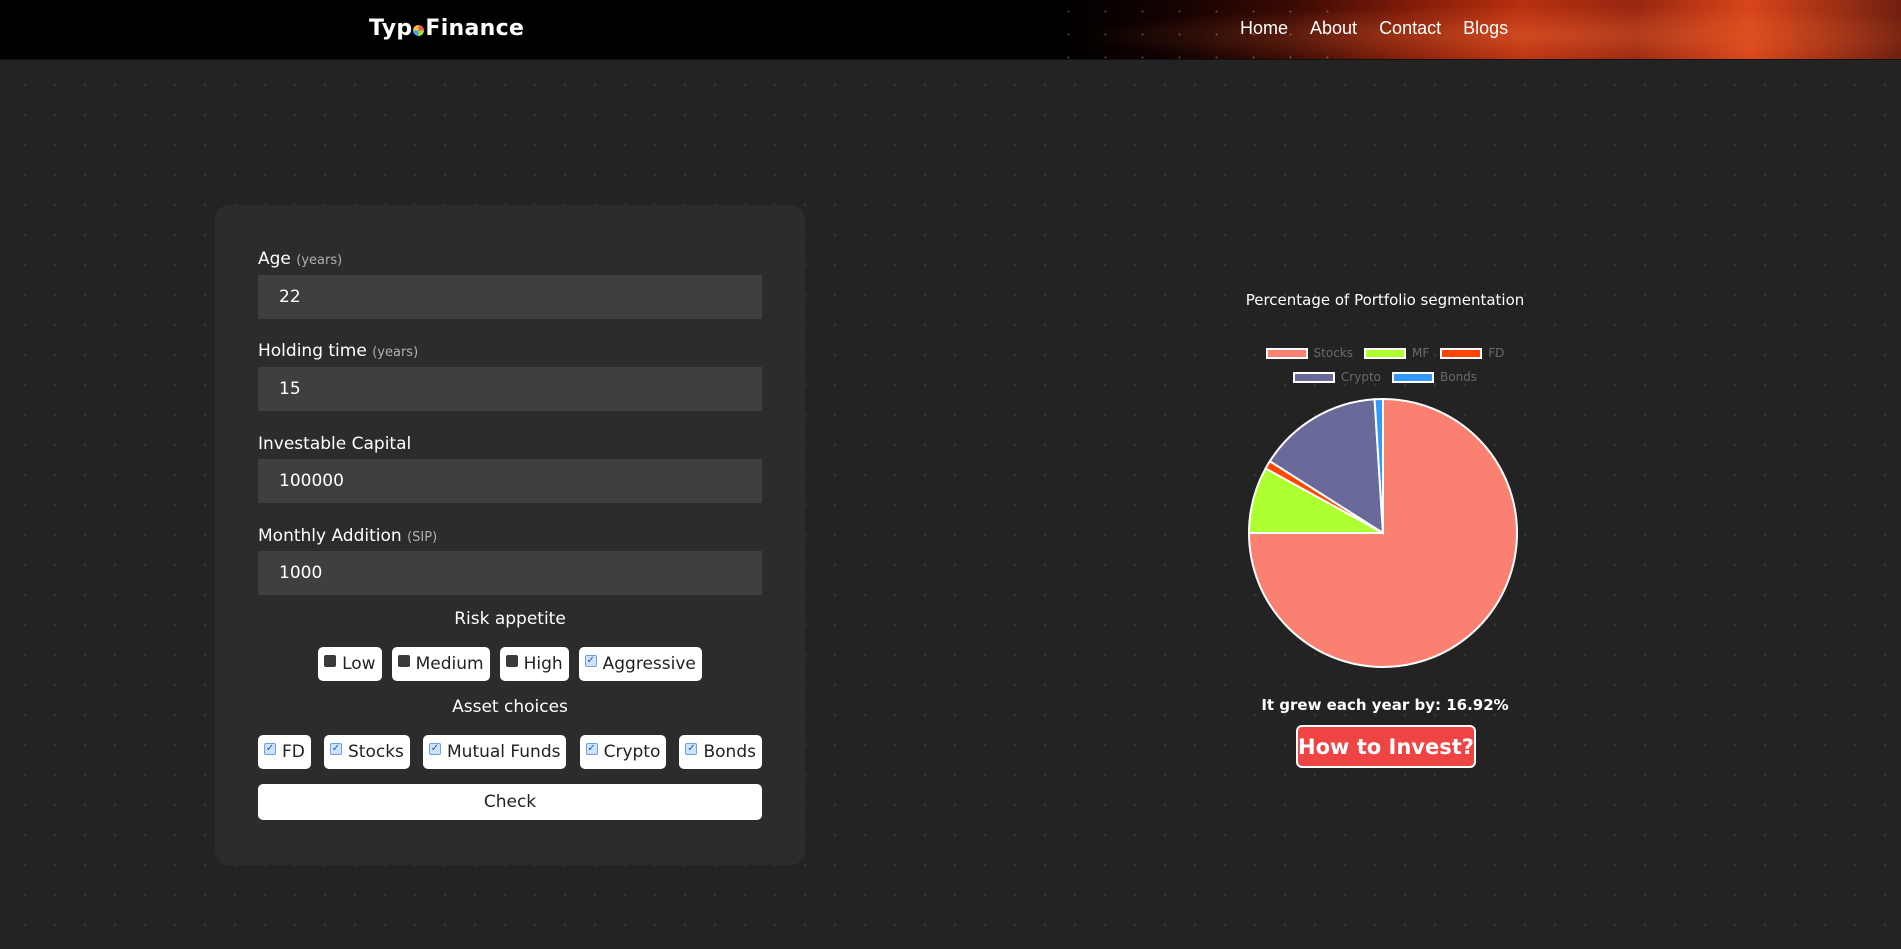 Image resolution: width=1901 pixels, height=949 pixels. Describe the element at coordinates (391, 28) in the screenshot. I see `brand-name-part1: Typ` at that location.